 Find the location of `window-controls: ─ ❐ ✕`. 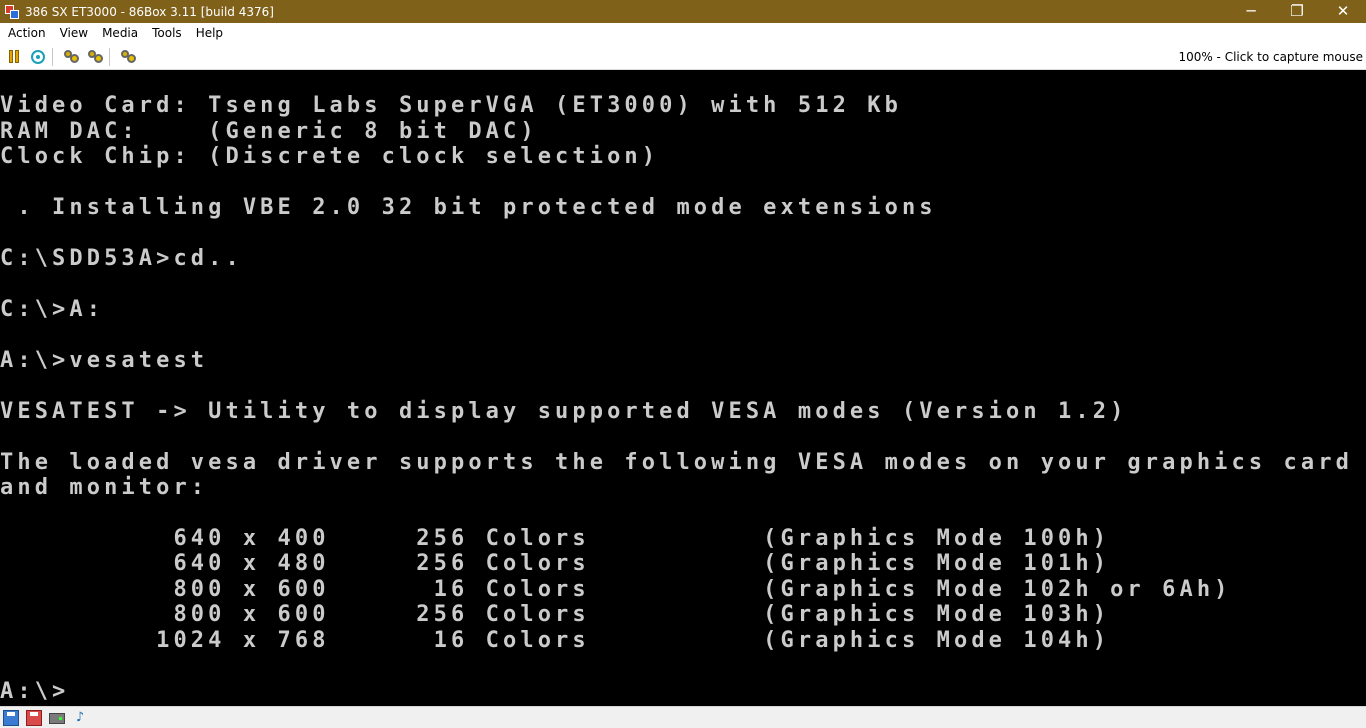

window-controls: ─ ❐ ✕ is located at coordinates (1297, 11).